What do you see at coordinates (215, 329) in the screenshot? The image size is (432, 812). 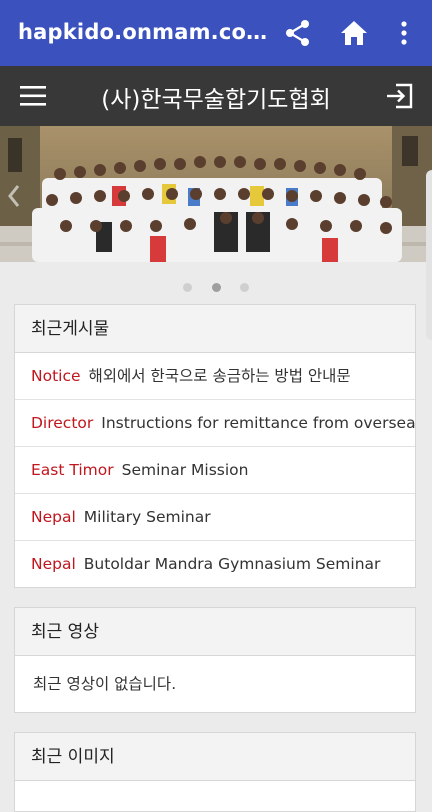 I see `recent-posts-heading: 최근게시물` at bounding box center [215, 329].